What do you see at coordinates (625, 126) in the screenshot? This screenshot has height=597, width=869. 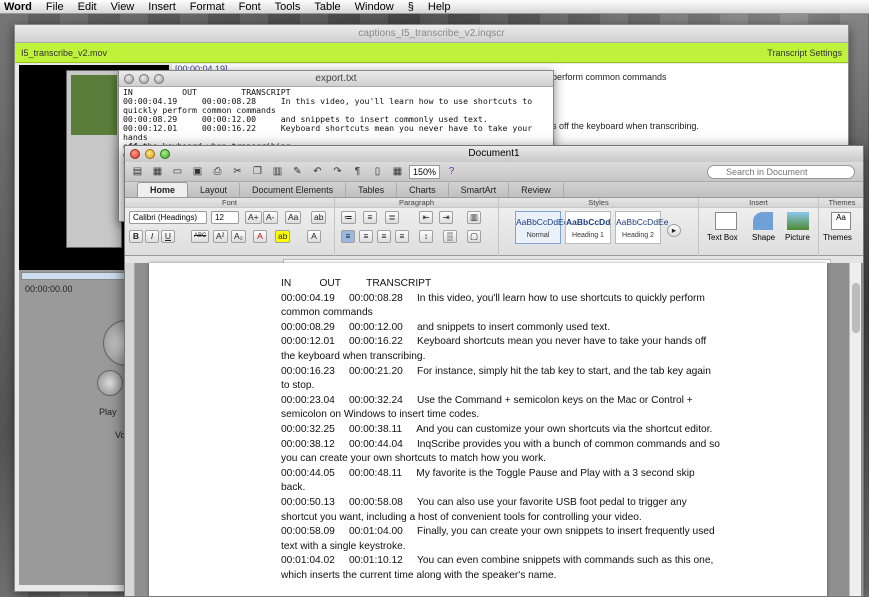 I see `transcript-snippet: s off the keyboard when transcribing.` at bounding box center [625, 126].